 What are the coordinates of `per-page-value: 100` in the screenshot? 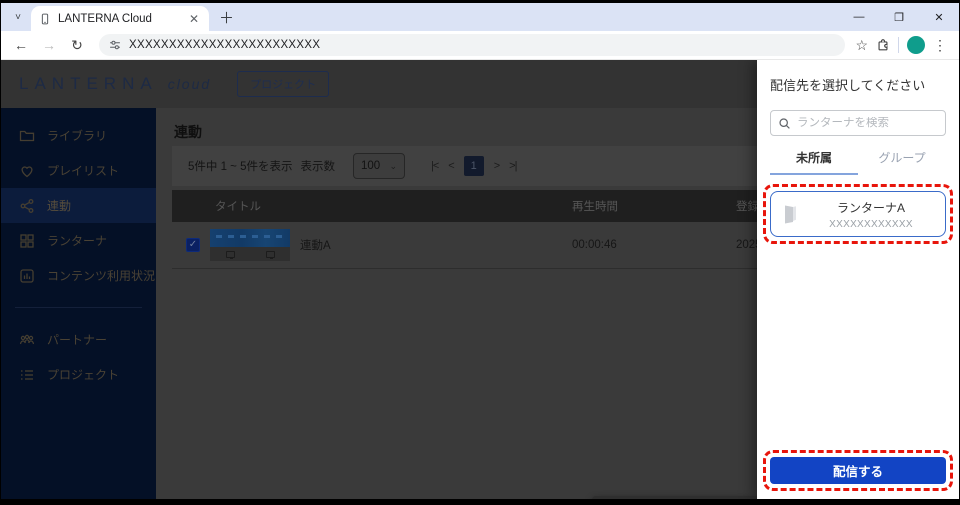 It's located at (371, 166).